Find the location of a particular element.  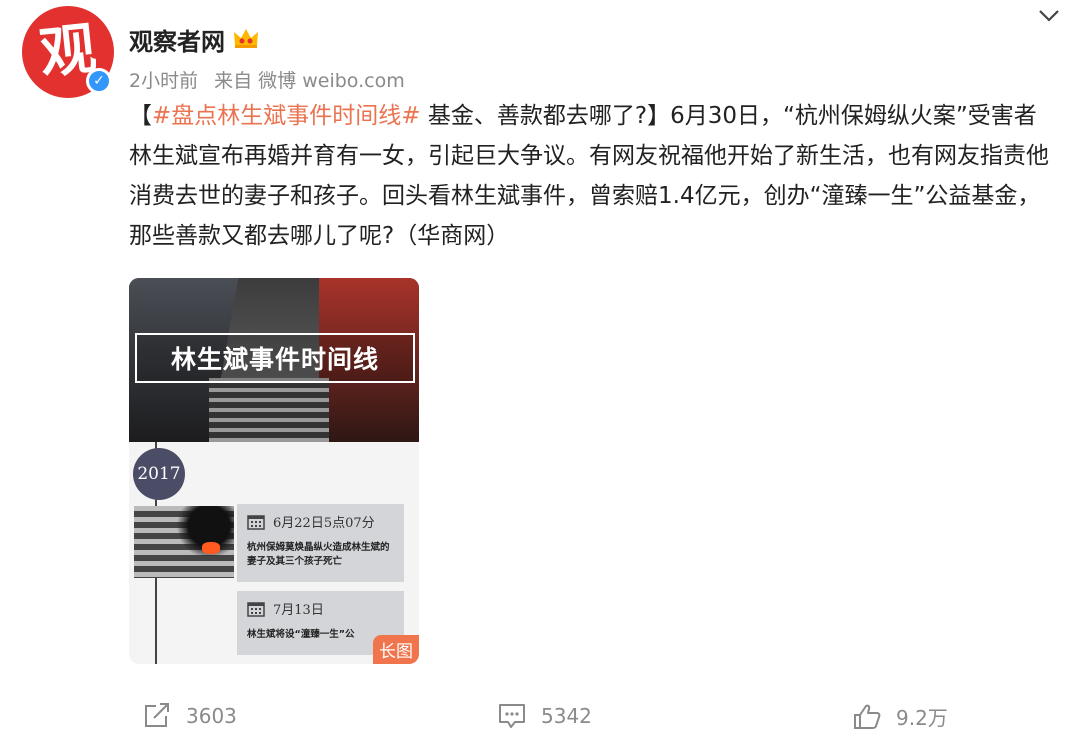

post-meta: 2小时前 来自 微博 weibo.com is located at coordinates (272, 79).